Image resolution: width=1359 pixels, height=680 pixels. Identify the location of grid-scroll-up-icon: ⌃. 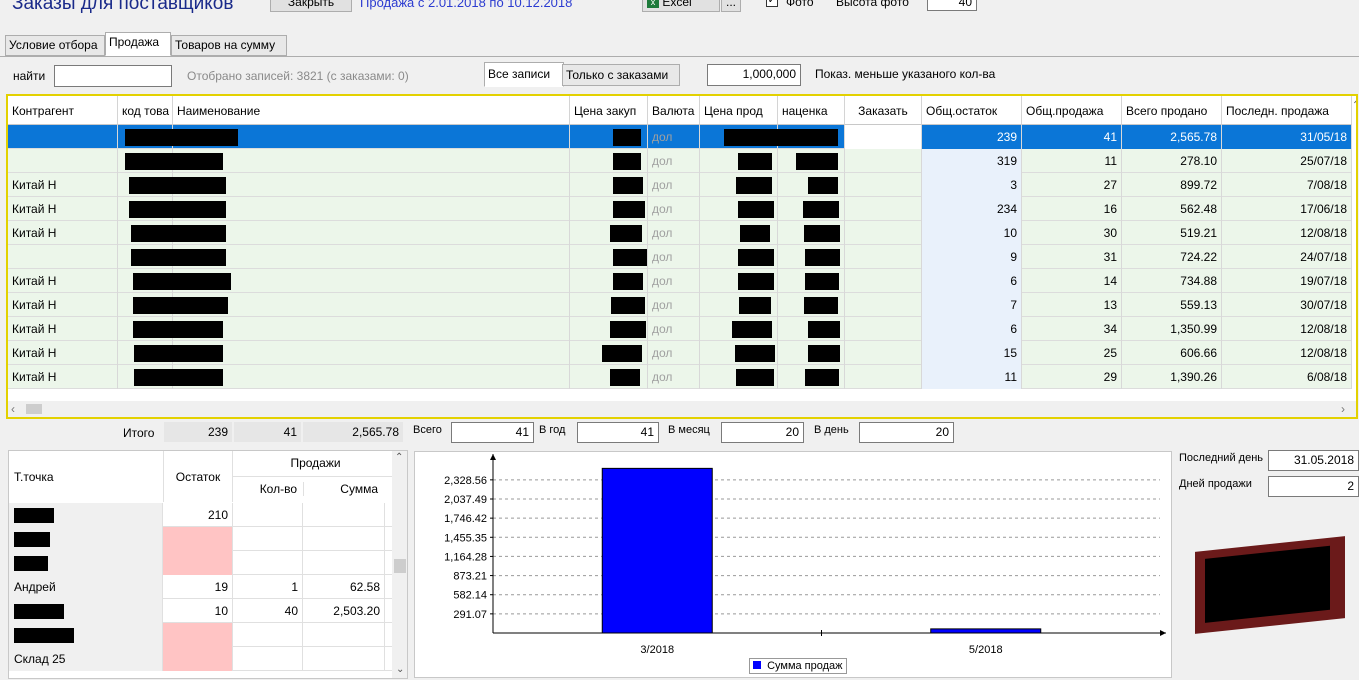
(1354, 105).